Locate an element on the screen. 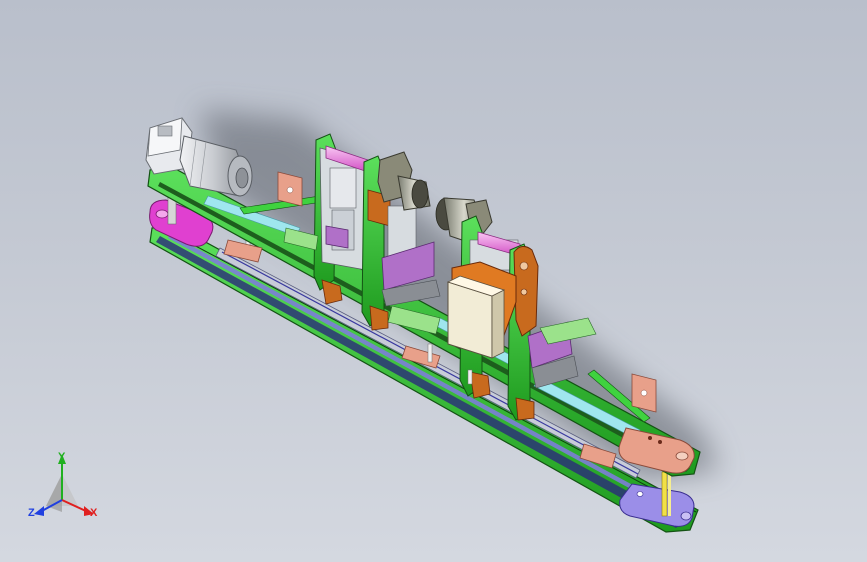  right-support-posts is located at coordinates (666, 493).